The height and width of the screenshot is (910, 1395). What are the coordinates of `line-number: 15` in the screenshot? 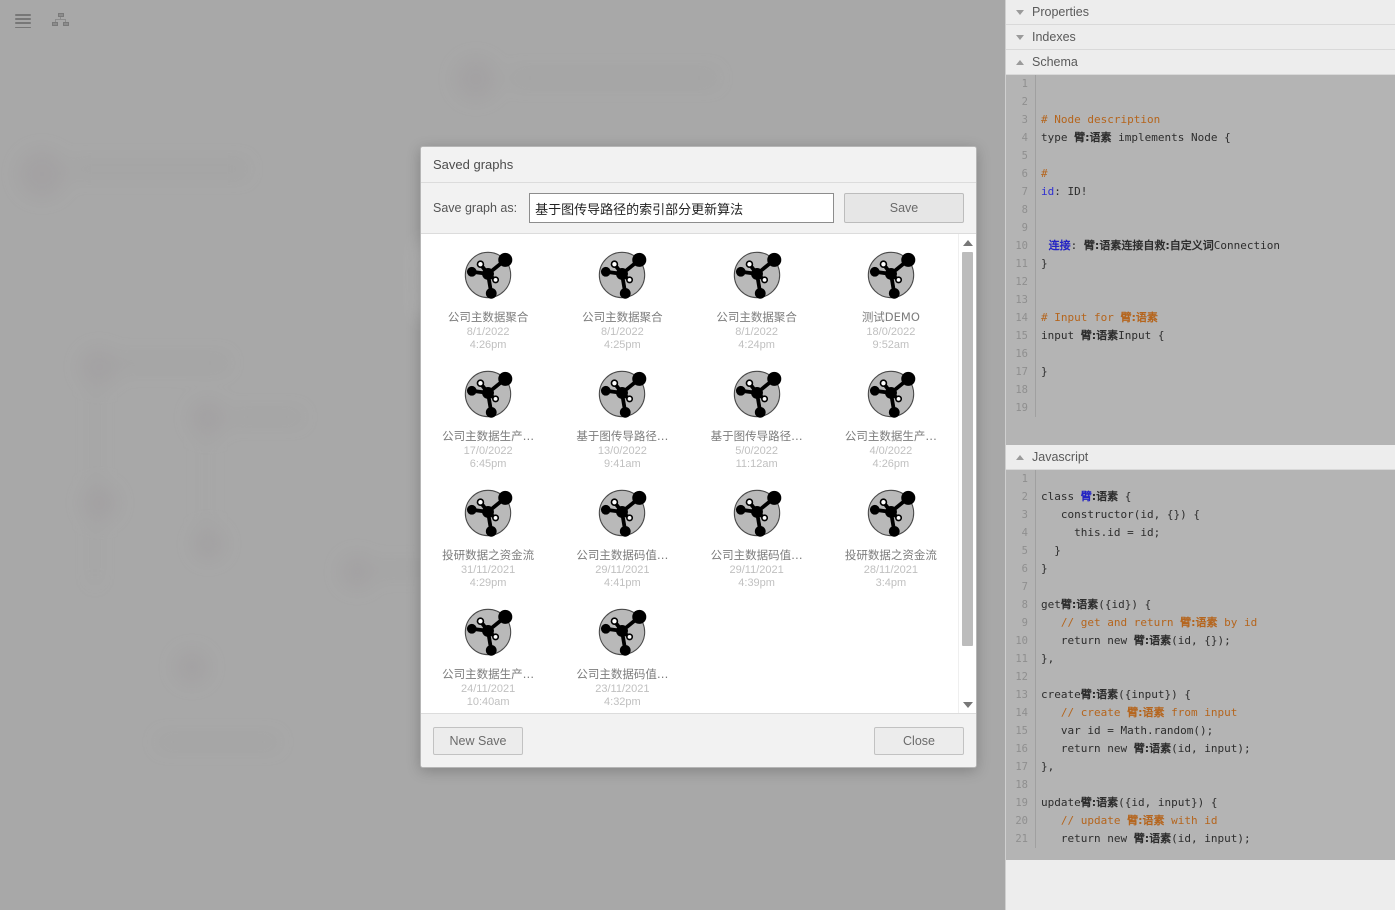 It's located at (1021, 731).